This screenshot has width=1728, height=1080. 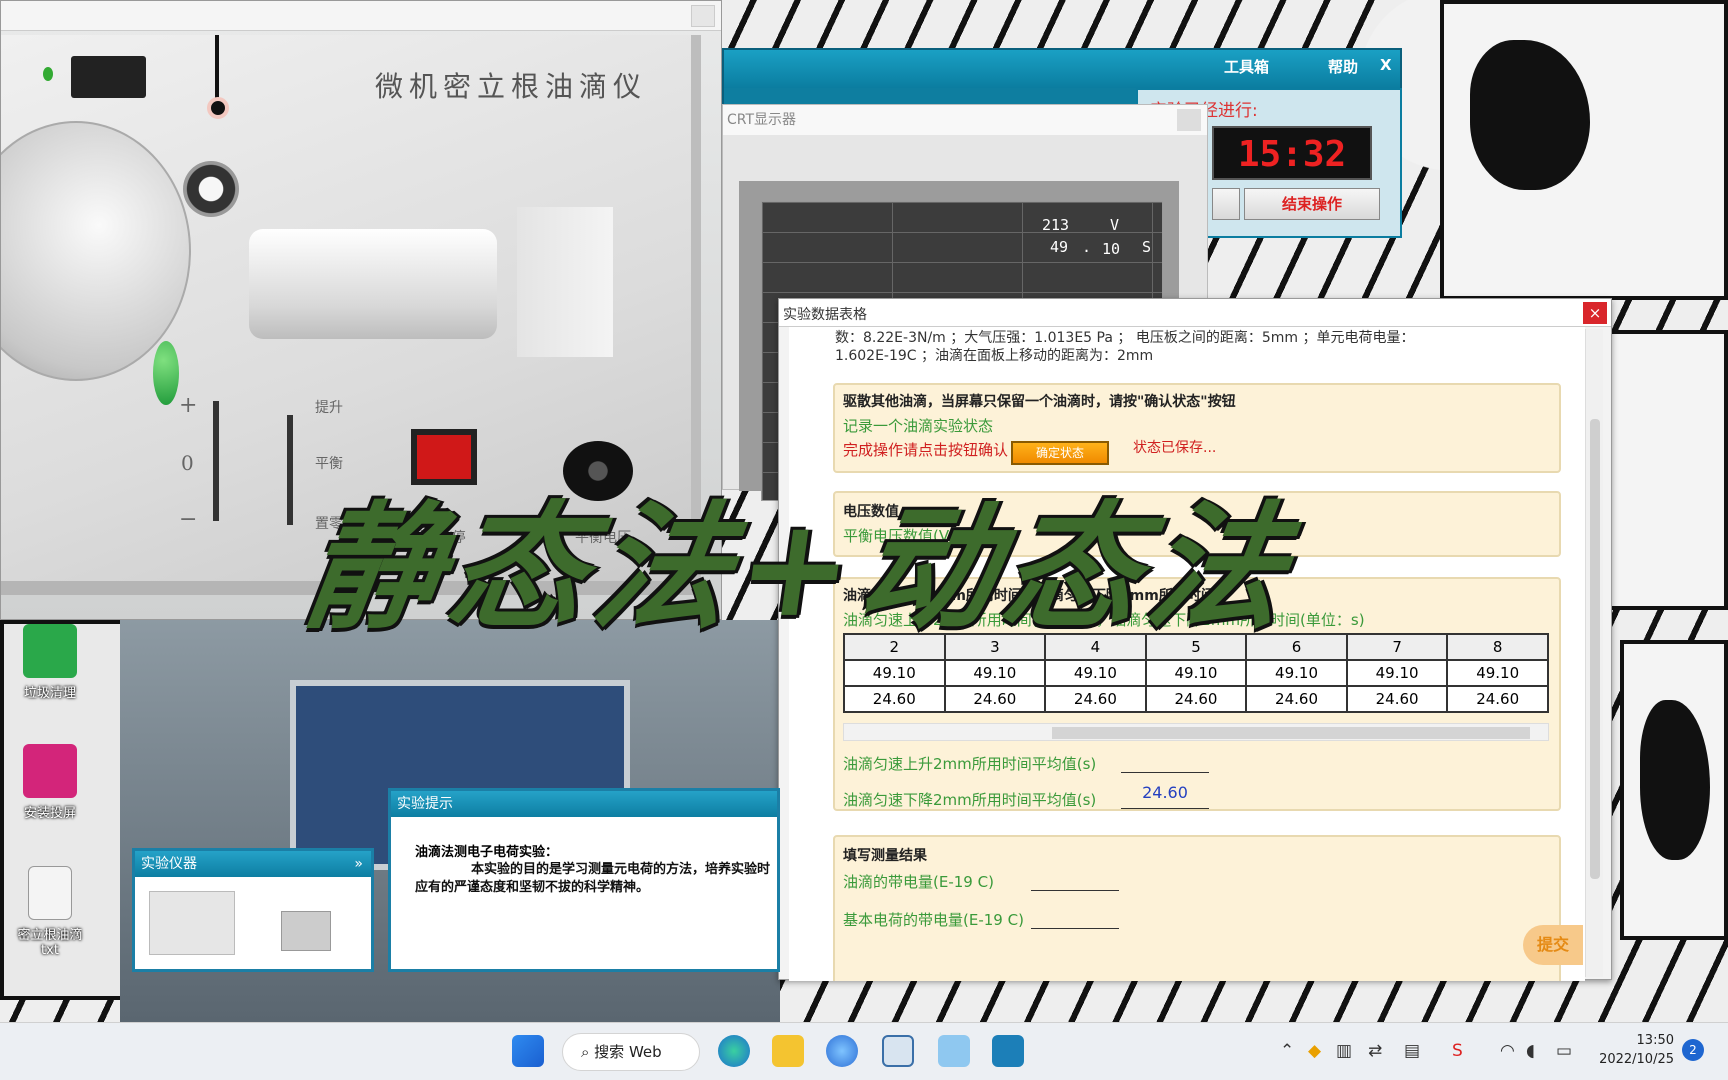 What do you see at coordinates (1375, 1051) in the screenshot?
I see `tray-app-icon: ⇄` at bounding box center [1375, 1051].